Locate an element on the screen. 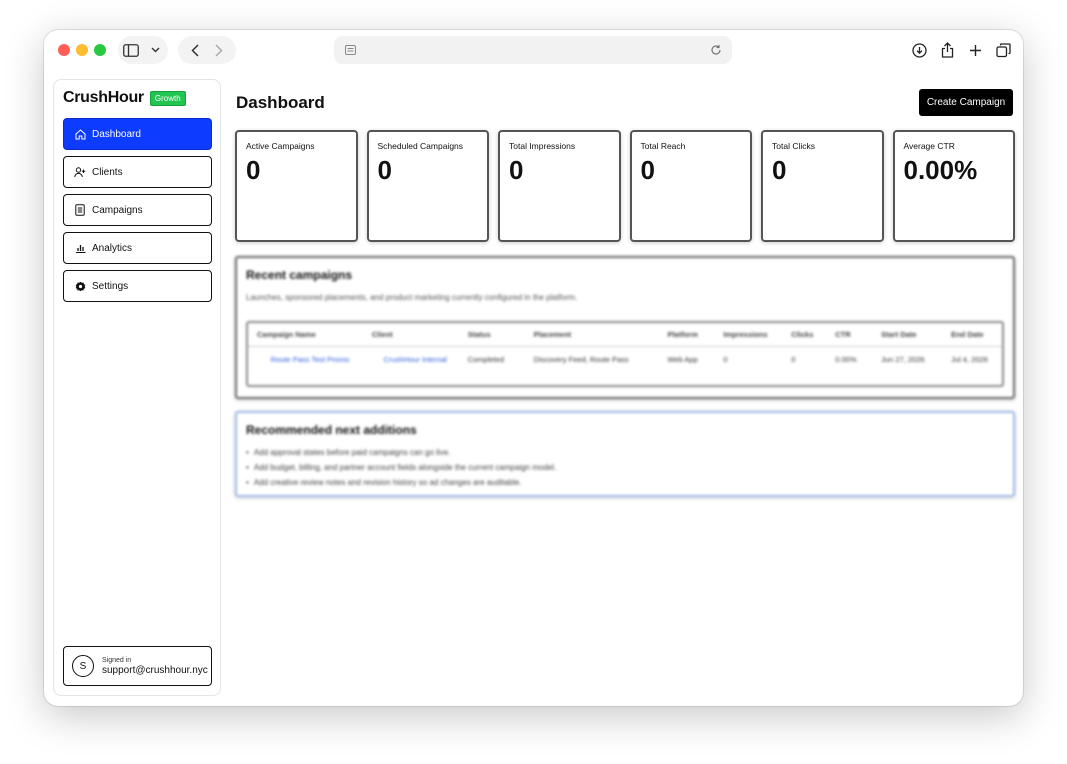  avatar: S is located at coordinates (83, 666).